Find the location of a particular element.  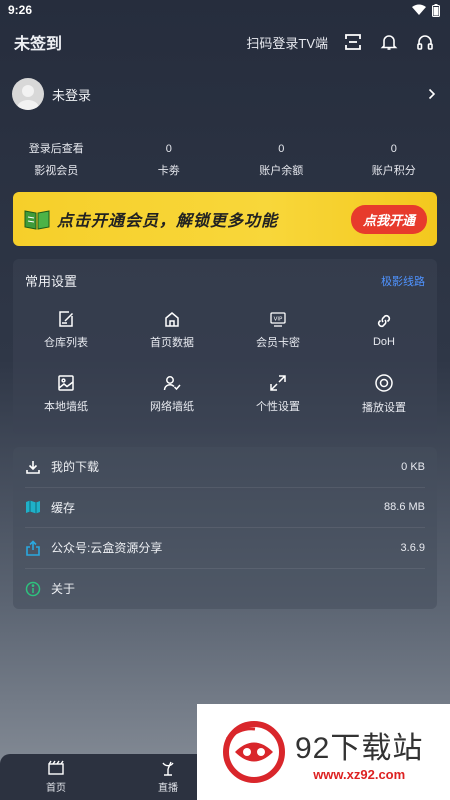

nav-label: 直播 is located at coordinates (168, 788).